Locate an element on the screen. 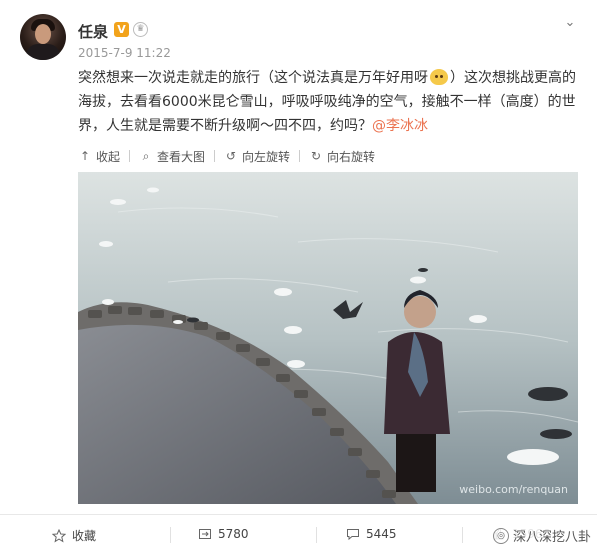 The width and height of the screenshot is (597, 552). rotate-right-icon: ↻ is located at coordinates (316, 156).